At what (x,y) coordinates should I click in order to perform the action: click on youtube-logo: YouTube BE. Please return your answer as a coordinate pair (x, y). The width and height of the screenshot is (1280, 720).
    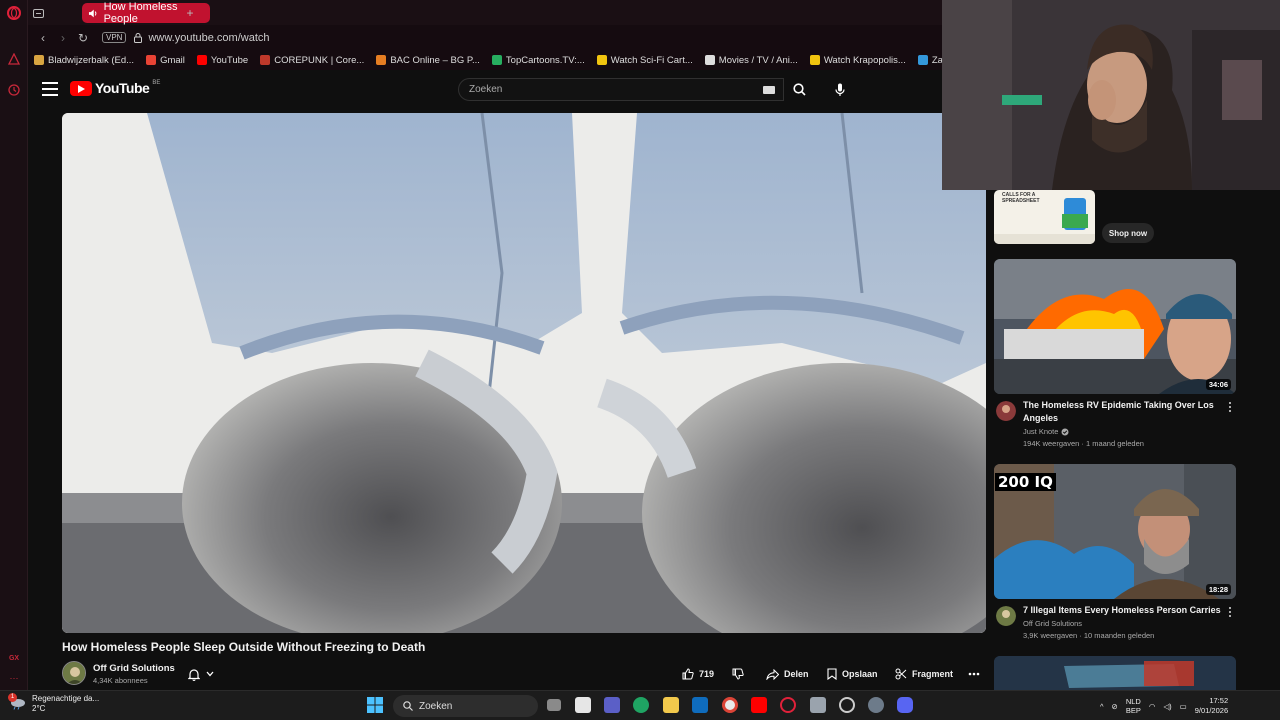
    Looking at the image, I should click on (115, 88).